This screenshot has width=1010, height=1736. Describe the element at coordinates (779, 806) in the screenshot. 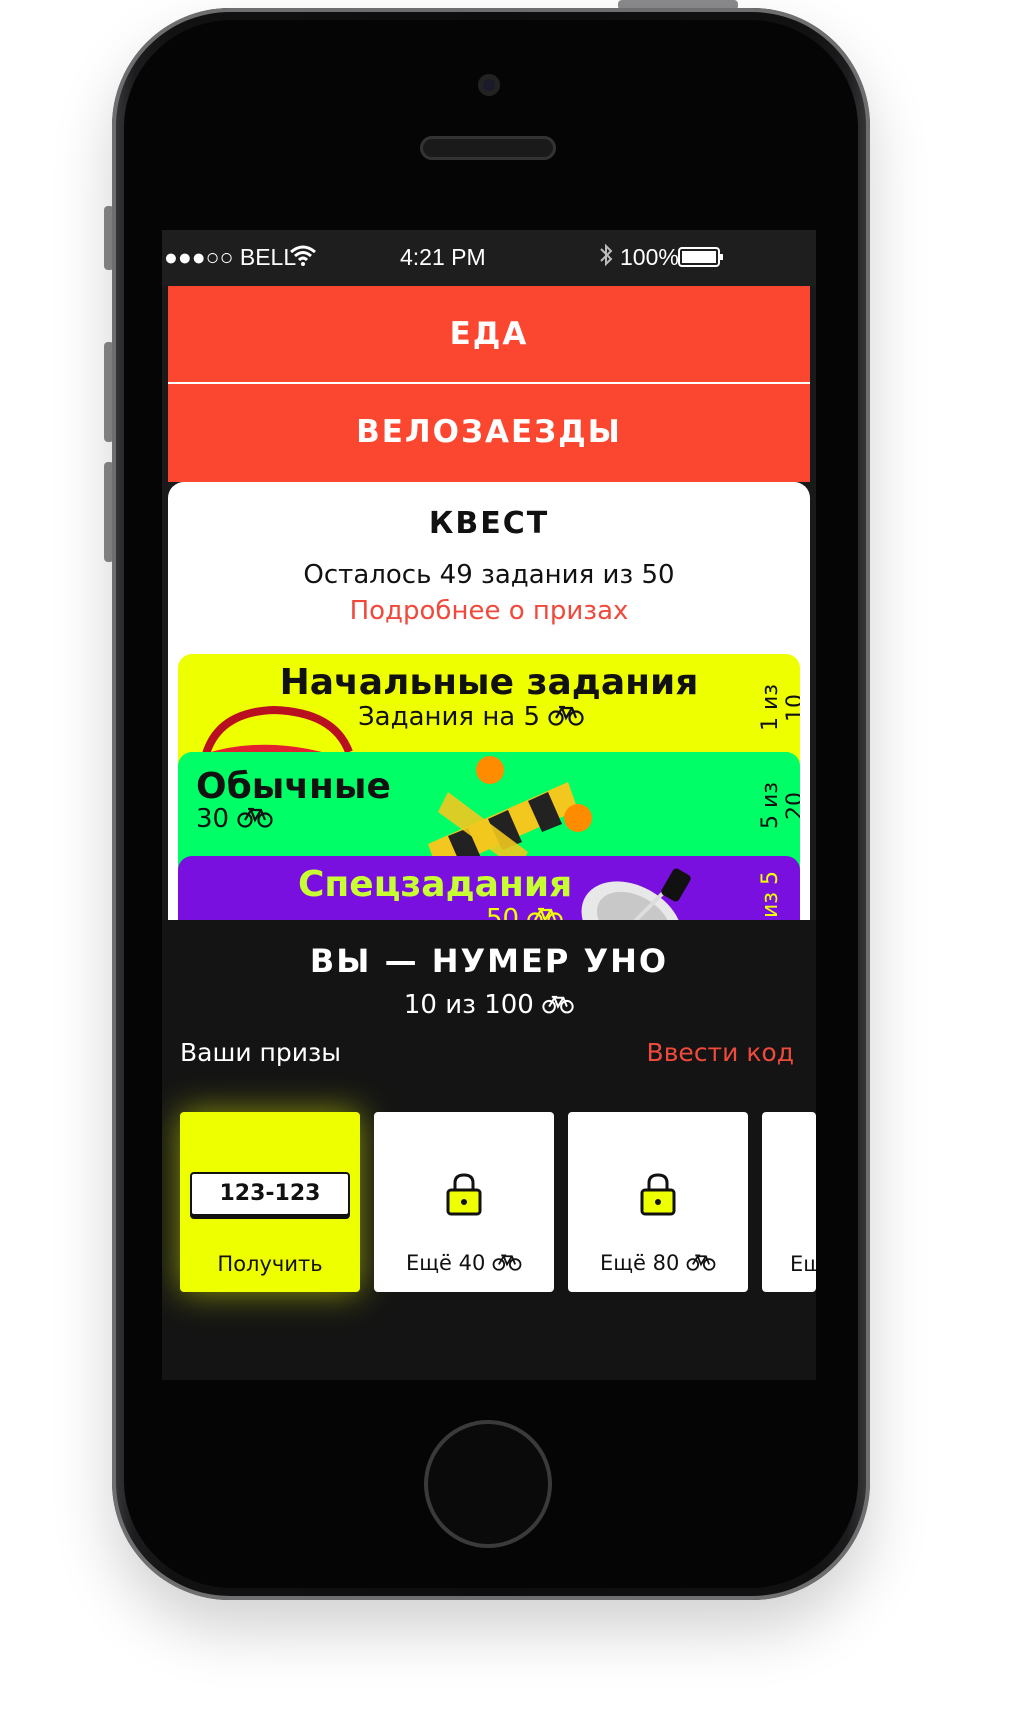

I see `task-card-count: 5 из 20` at that location.